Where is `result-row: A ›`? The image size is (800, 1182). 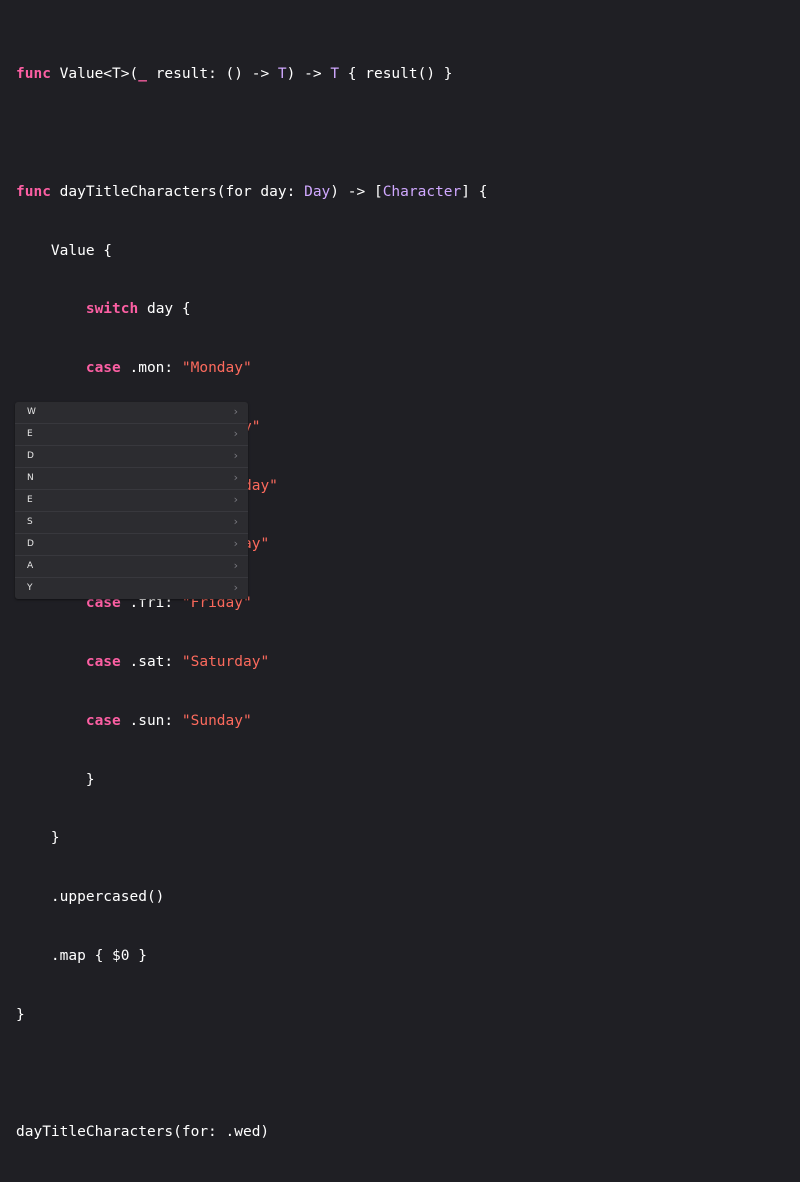 result-row: A › is located at coordinates (131, 567).